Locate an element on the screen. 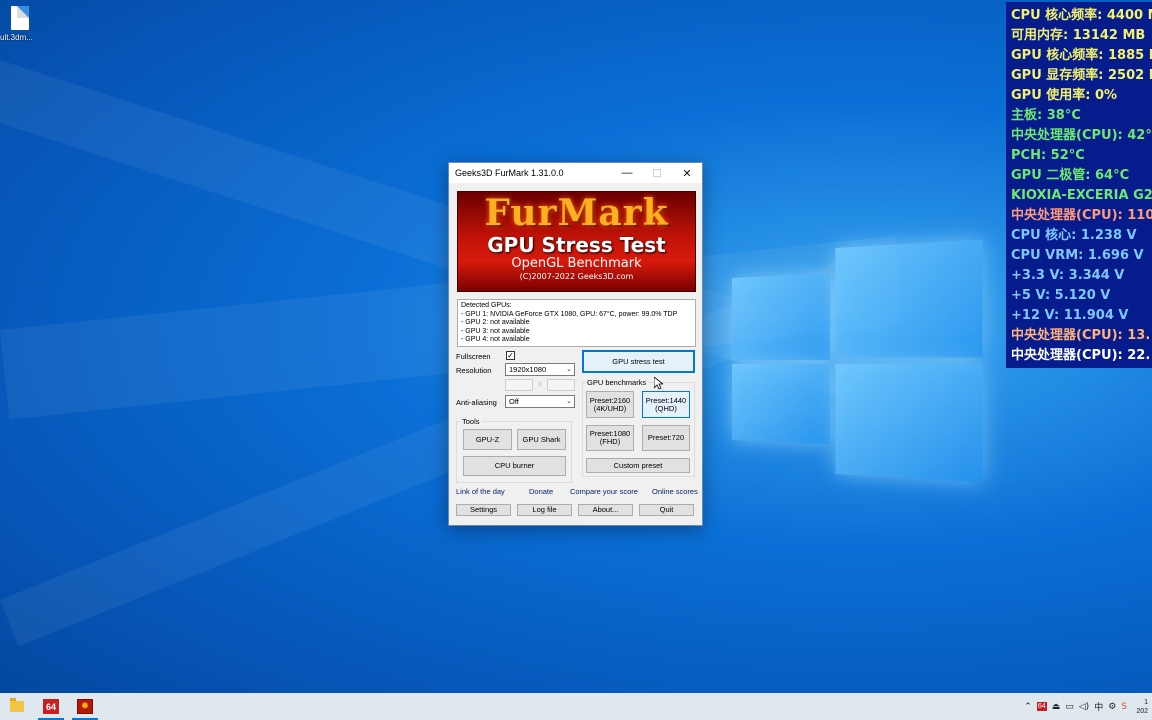 Image resolution: width=1152 pixels, height=720 pixels. furmark-logo-text: FurMark is located at coordinates (576, 213).